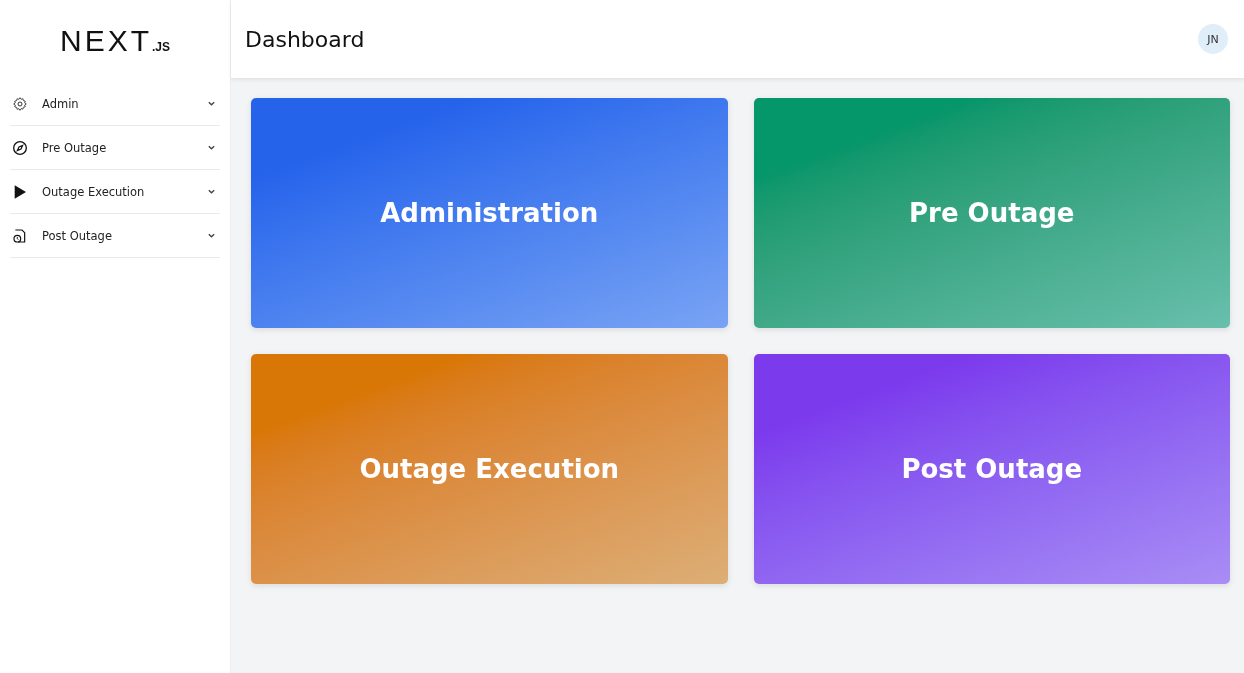 The width and height of the screenshot is (1244, 673). Describe the element at coordinates (115, 236) in the screenshot. I see `sidebar-item: Post Outage` at that location.